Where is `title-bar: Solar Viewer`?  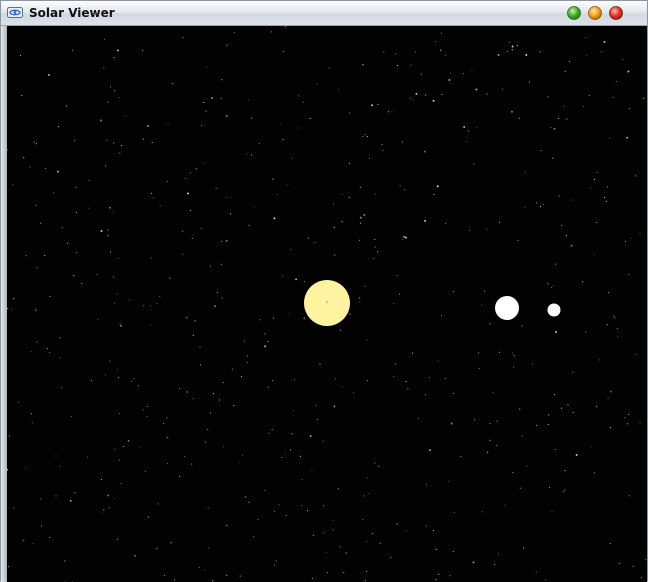 title-bar: Solar Viewer is located at coordinates (324, 13).